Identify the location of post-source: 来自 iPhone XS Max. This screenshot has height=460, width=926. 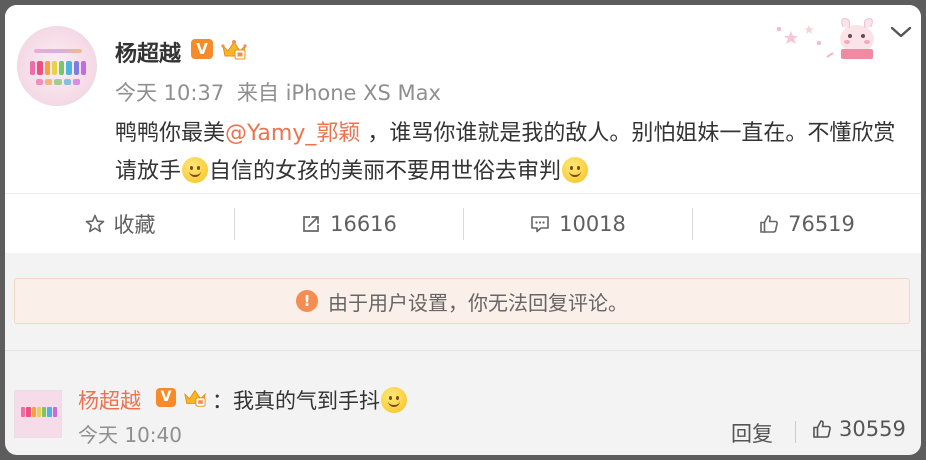
(338, 93).